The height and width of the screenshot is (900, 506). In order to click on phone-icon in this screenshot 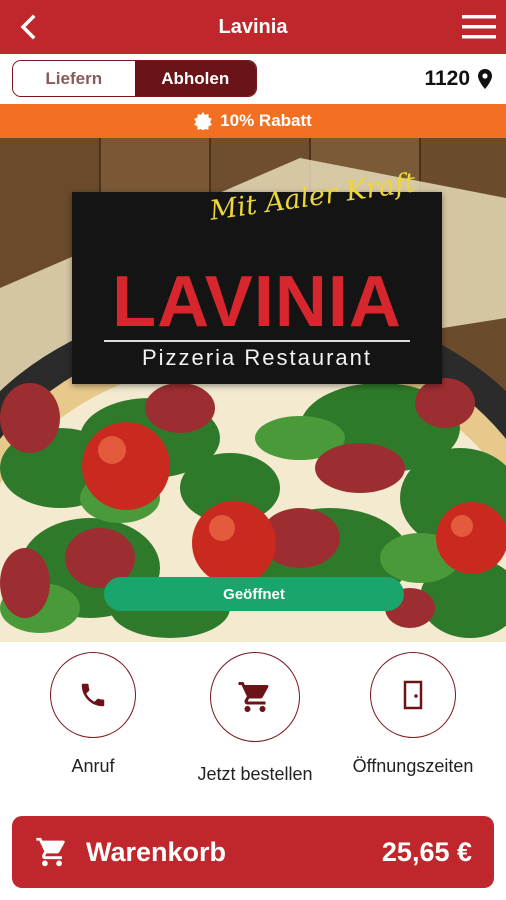, I will do `click(93, 695)`.